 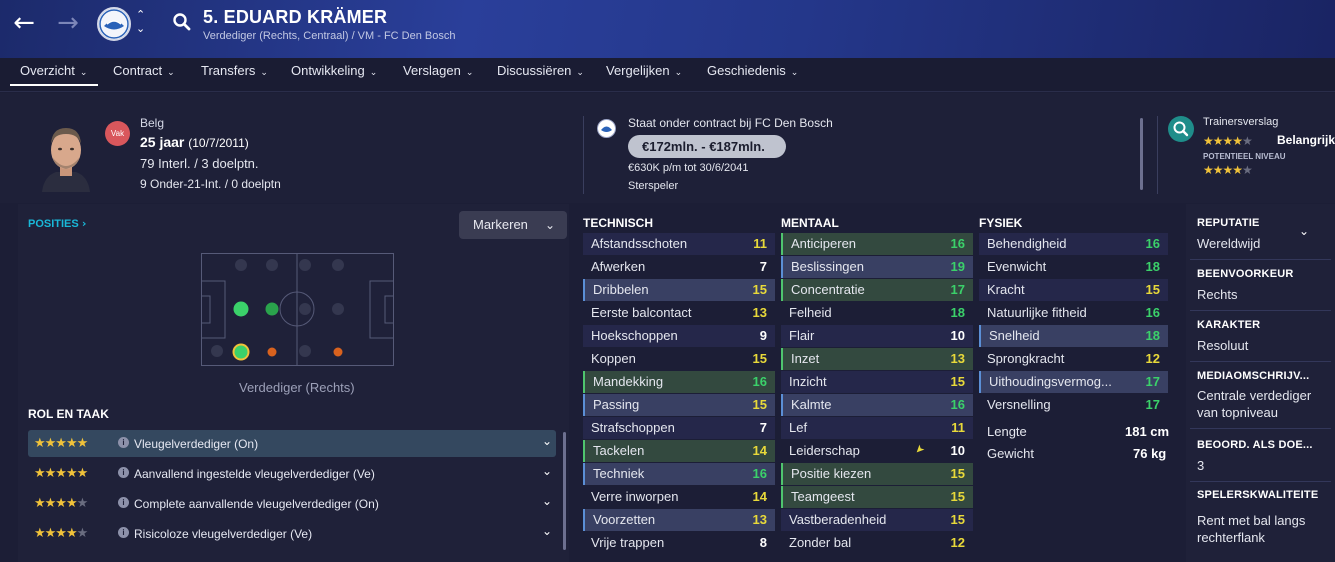 What do you see at coordinates (328, 70) in the screenshot?
I see `tab-label: Ontwikkeling` at bounding box center [328, 70].